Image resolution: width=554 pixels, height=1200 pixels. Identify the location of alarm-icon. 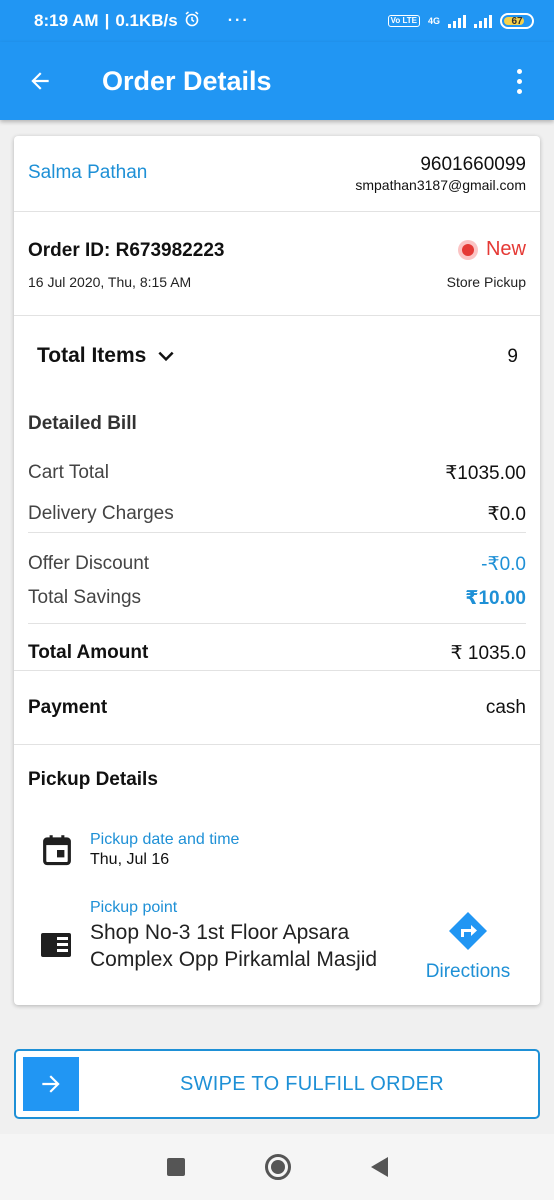
(192, 21).